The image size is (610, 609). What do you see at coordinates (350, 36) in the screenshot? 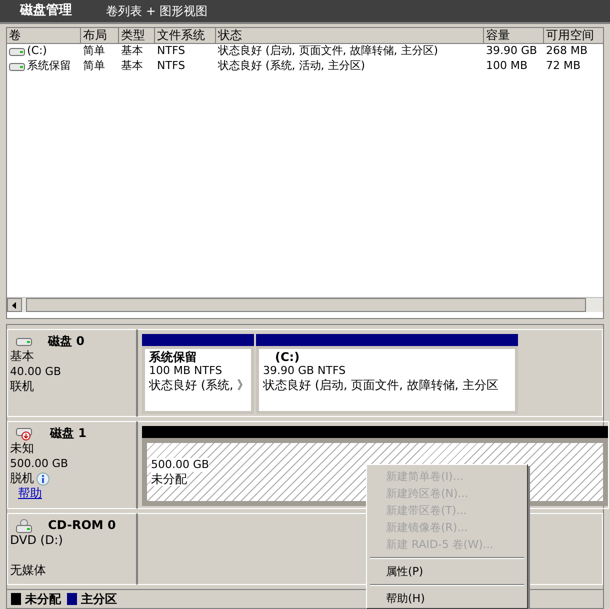
I see `column-header: 状态` at bounding box center [350, 36].